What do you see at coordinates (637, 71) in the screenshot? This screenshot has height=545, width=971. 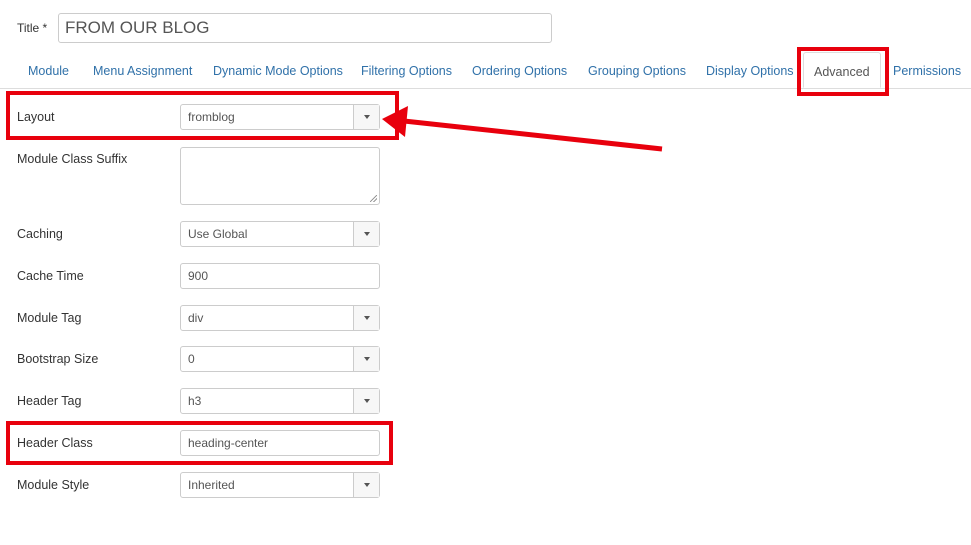 I see `tab-grouping-options: Grouping Options` at bounding box center [637, 71].